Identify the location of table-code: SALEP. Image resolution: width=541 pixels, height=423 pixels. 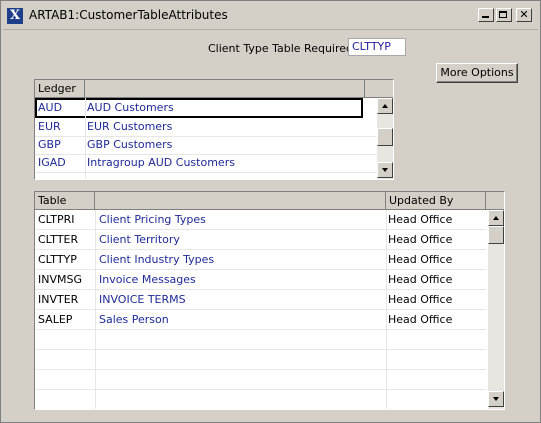
(55, 319).